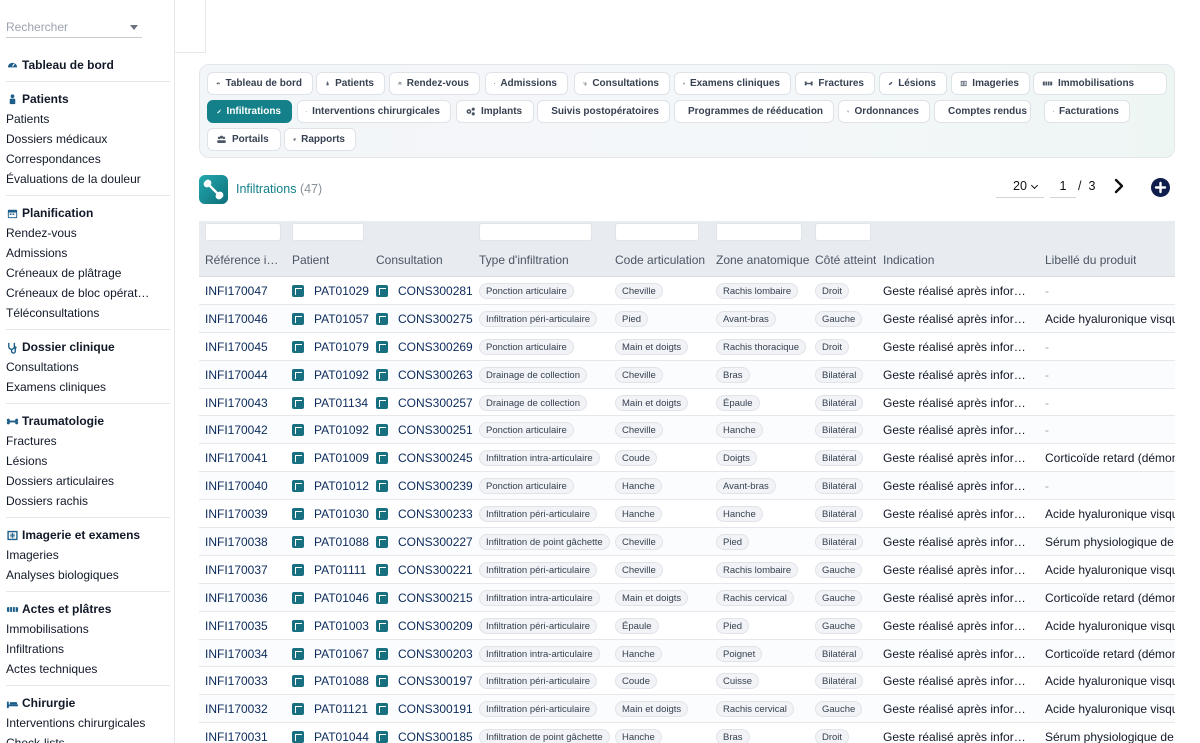  I want to click on column-header: Patient, so click(310, 260).